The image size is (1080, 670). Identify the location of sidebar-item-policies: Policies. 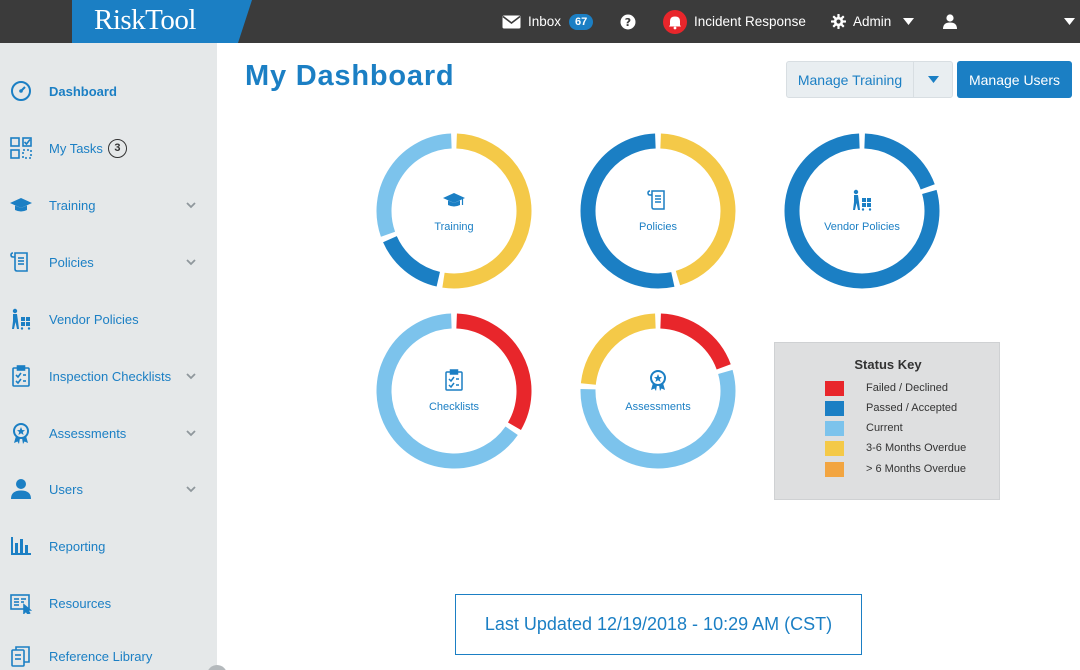
(108, 262).